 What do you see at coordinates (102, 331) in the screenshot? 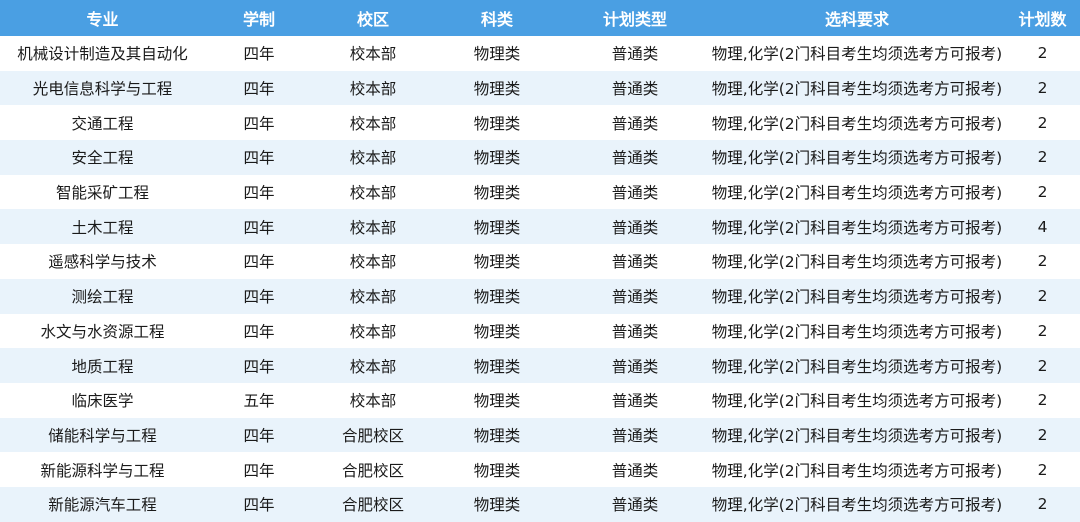
I see `cell-major: 水文与水资源工程` at bounding box center [102, 331].